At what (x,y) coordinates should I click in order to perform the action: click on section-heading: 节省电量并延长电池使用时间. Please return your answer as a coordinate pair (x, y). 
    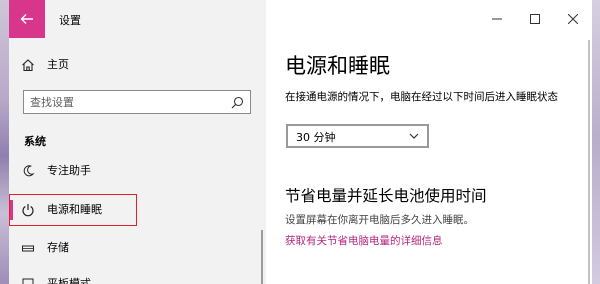
    Looking at the image, I should click on (386, 196).